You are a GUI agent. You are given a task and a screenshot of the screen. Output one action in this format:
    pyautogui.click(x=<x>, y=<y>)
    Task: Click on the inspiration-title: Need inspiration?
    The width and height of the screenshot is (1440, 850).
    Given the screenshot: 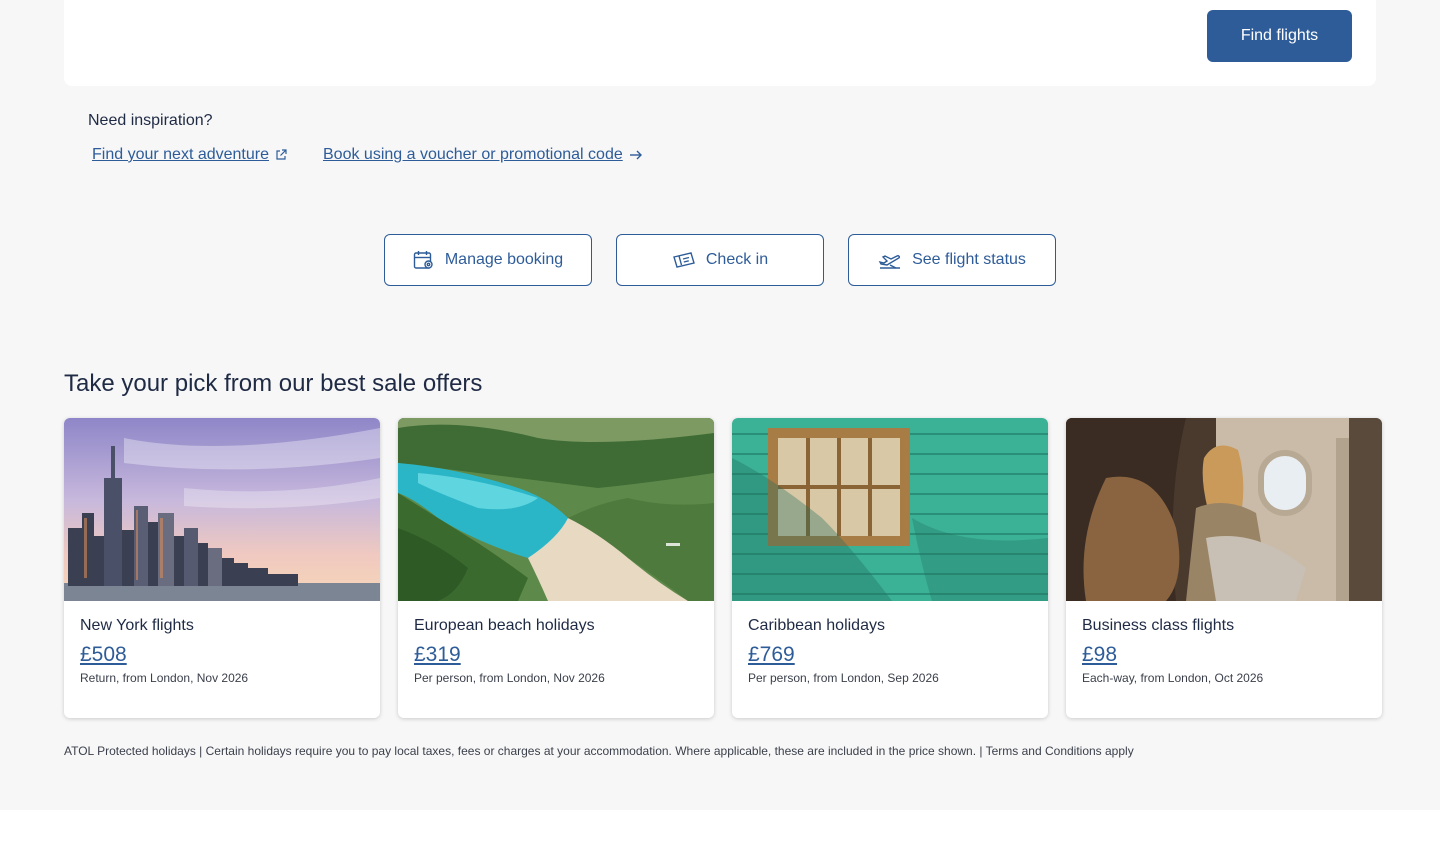 What is the action you would take?
    pyautogui.click(x=150, y=120)
    